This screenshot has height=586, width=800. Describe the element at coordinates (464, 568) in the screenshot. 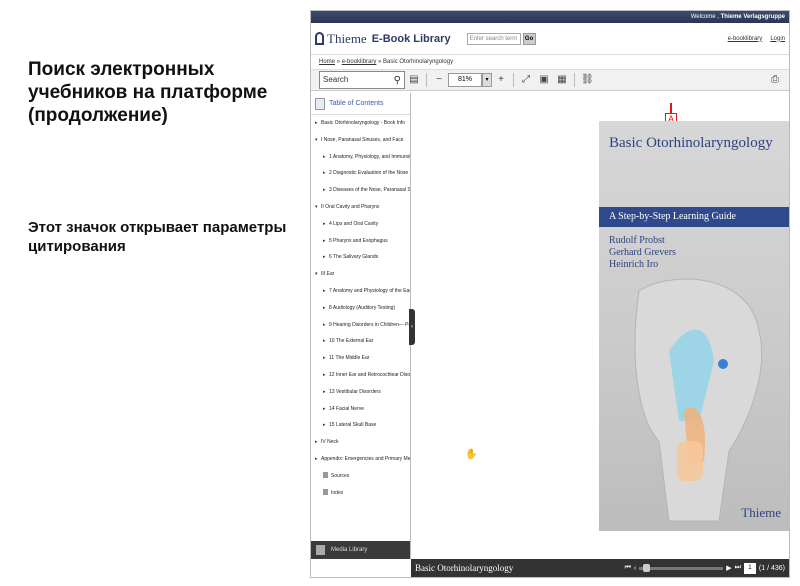

I see `book-title-footer: Basic Otorhinolaryngology` at that location.